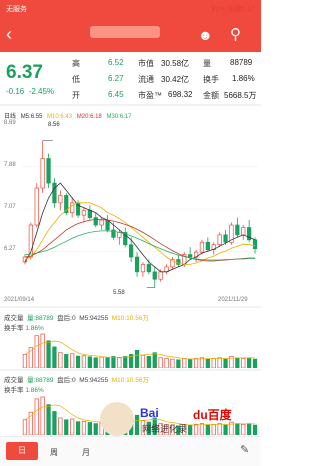 The width and height of the screenshot is (320, 466). Describe the element at coordinates (211, 79) in the screenshot. I see `label-turnover: 换手` at that location.